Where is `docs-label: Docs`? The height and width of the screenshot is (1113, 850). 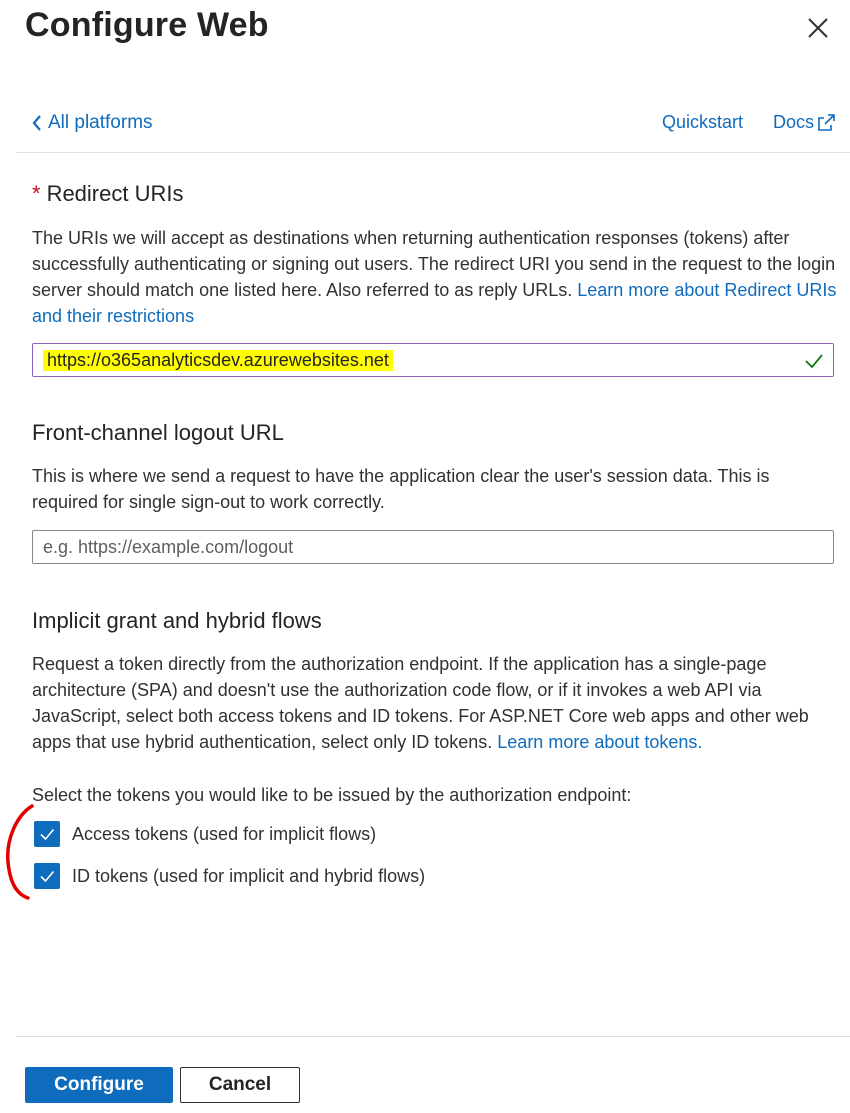 docs-label: Docs is located at coordinates (794, 122).